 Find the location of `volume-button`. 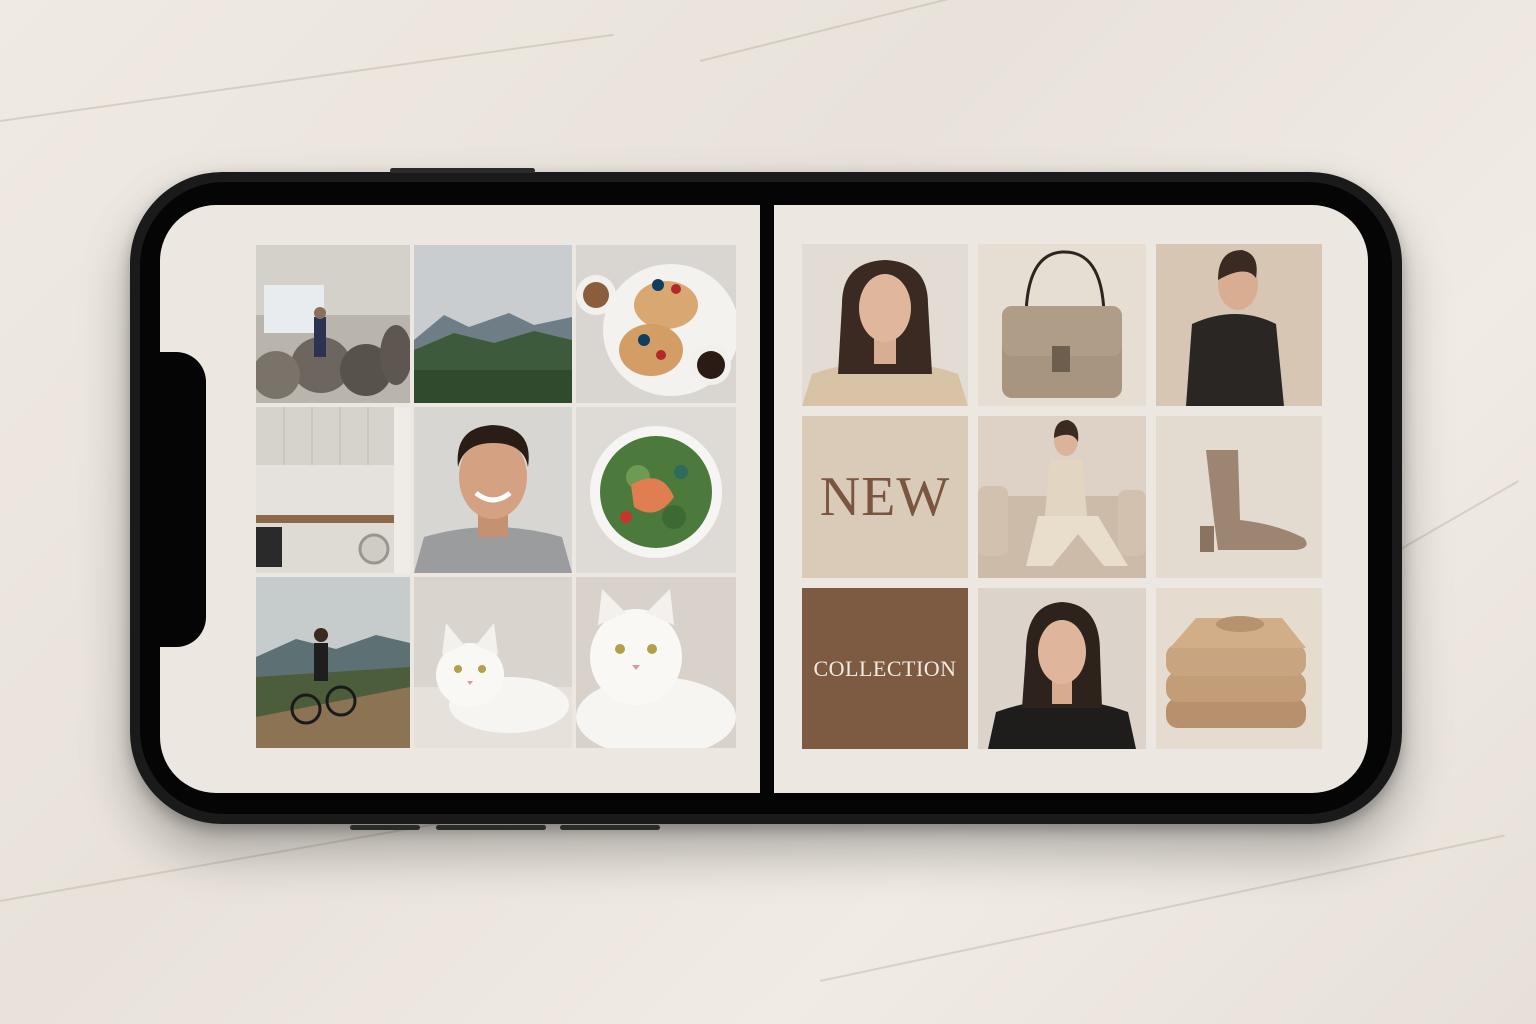

volume-button is located at coordinates (462, 170).